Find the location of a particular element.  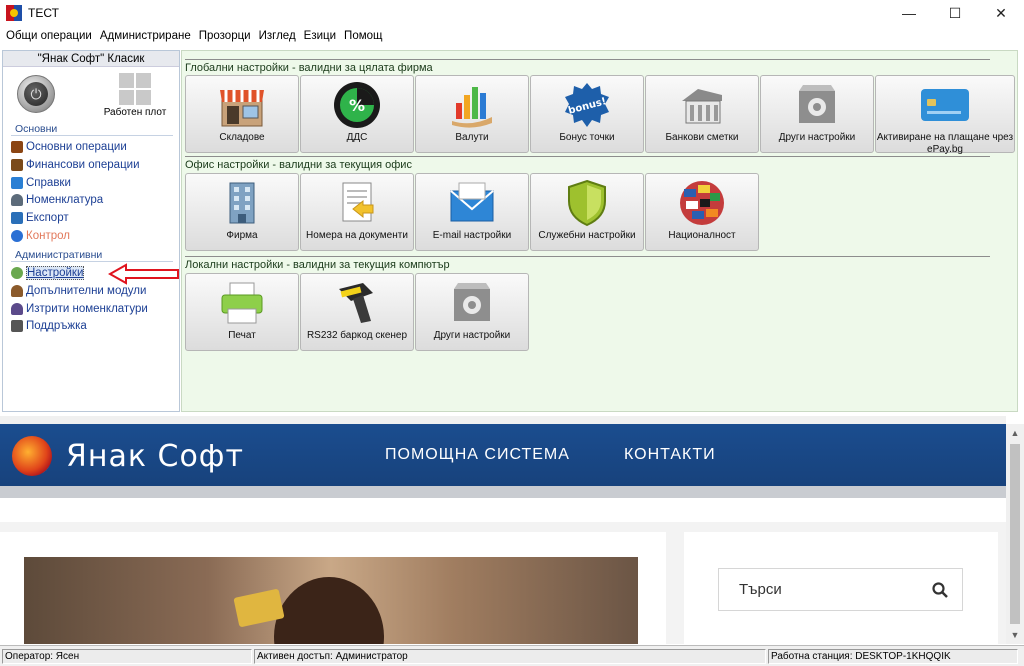

menu-general-operations: Общи операции is located at coordinates (49, 36).